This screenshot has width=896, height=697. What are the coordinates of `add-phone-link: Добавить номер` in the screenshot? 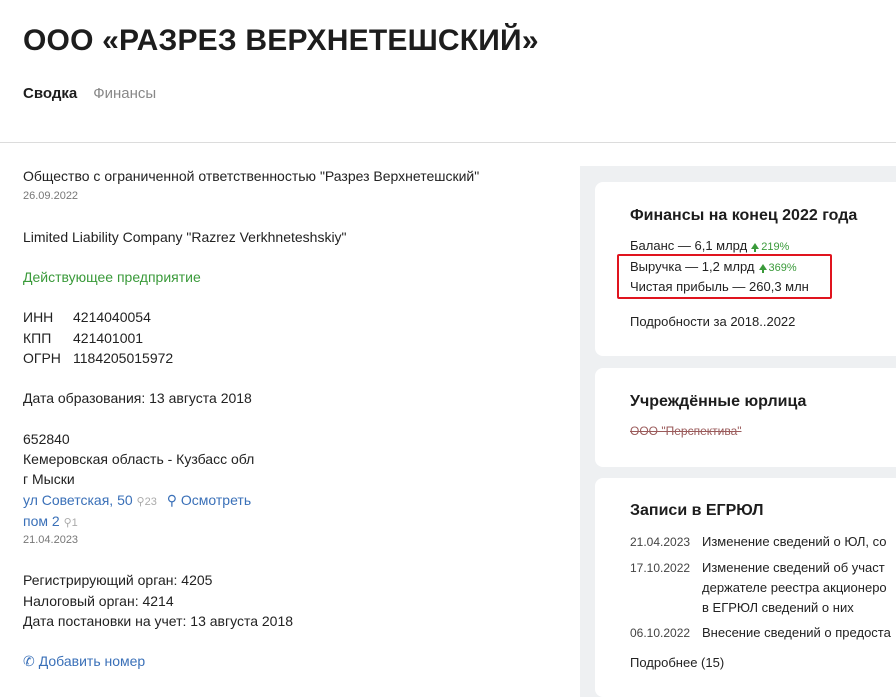 It's located at (92, 661).